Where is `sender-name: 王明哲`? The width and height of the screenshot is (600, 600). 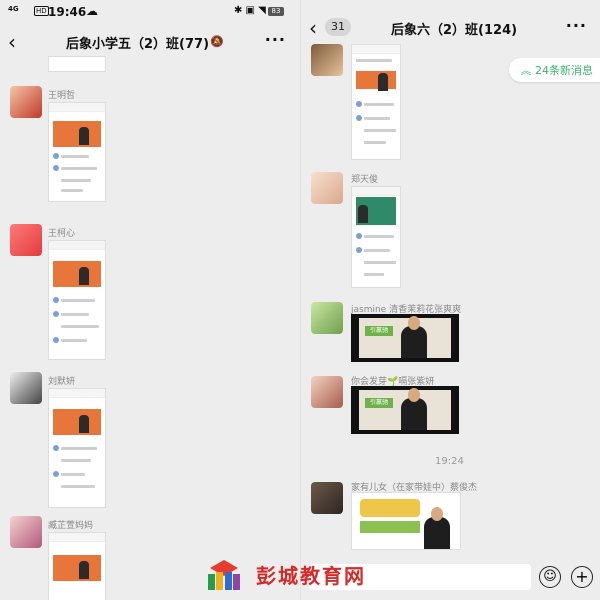 sender-name: 王明哲 is located at coordinates (62, 96).